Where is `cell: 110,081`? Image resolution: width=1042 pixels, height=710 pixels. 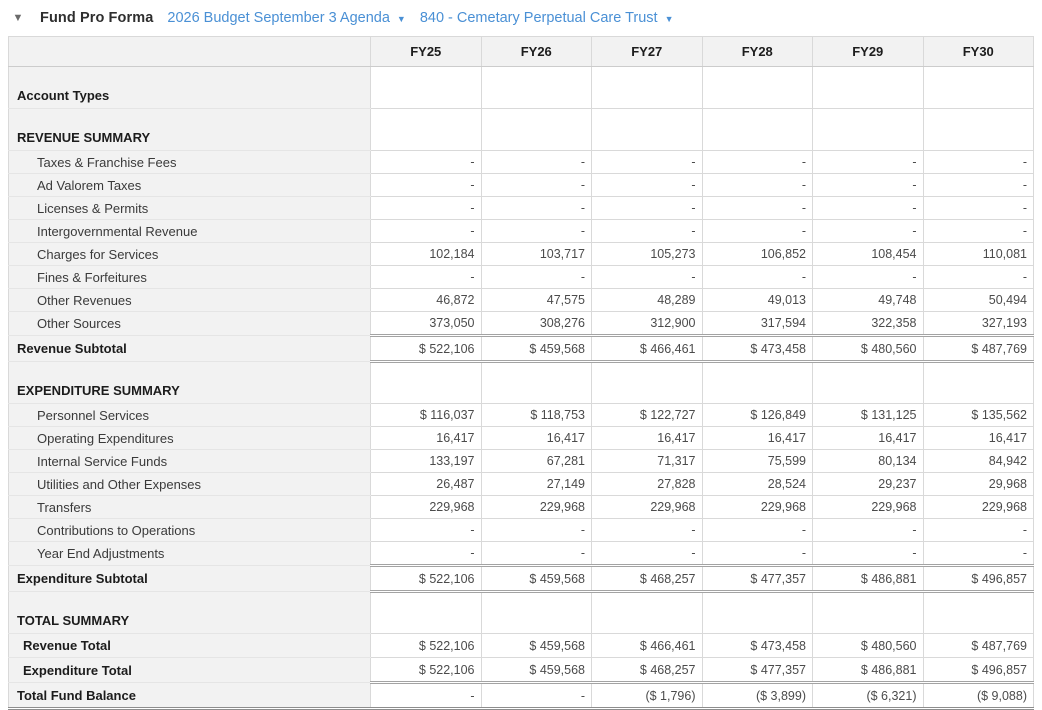 cell: 110,081 is located at coordinates (978, 254).